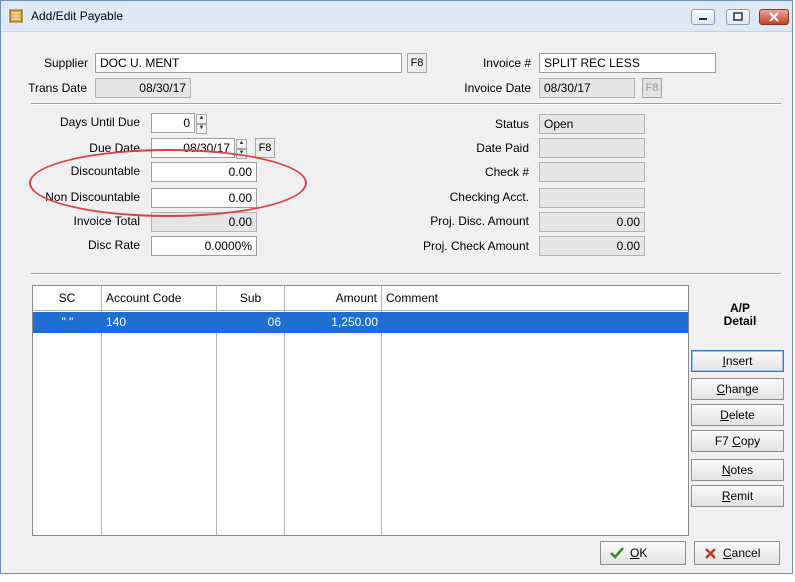 Image resolution: width=795 pixels, height=582 pixels. What do you see at coordinates (635, 553) in the screenshot?
I see `ok-hotkey: O` at bounding box center [635, 553].